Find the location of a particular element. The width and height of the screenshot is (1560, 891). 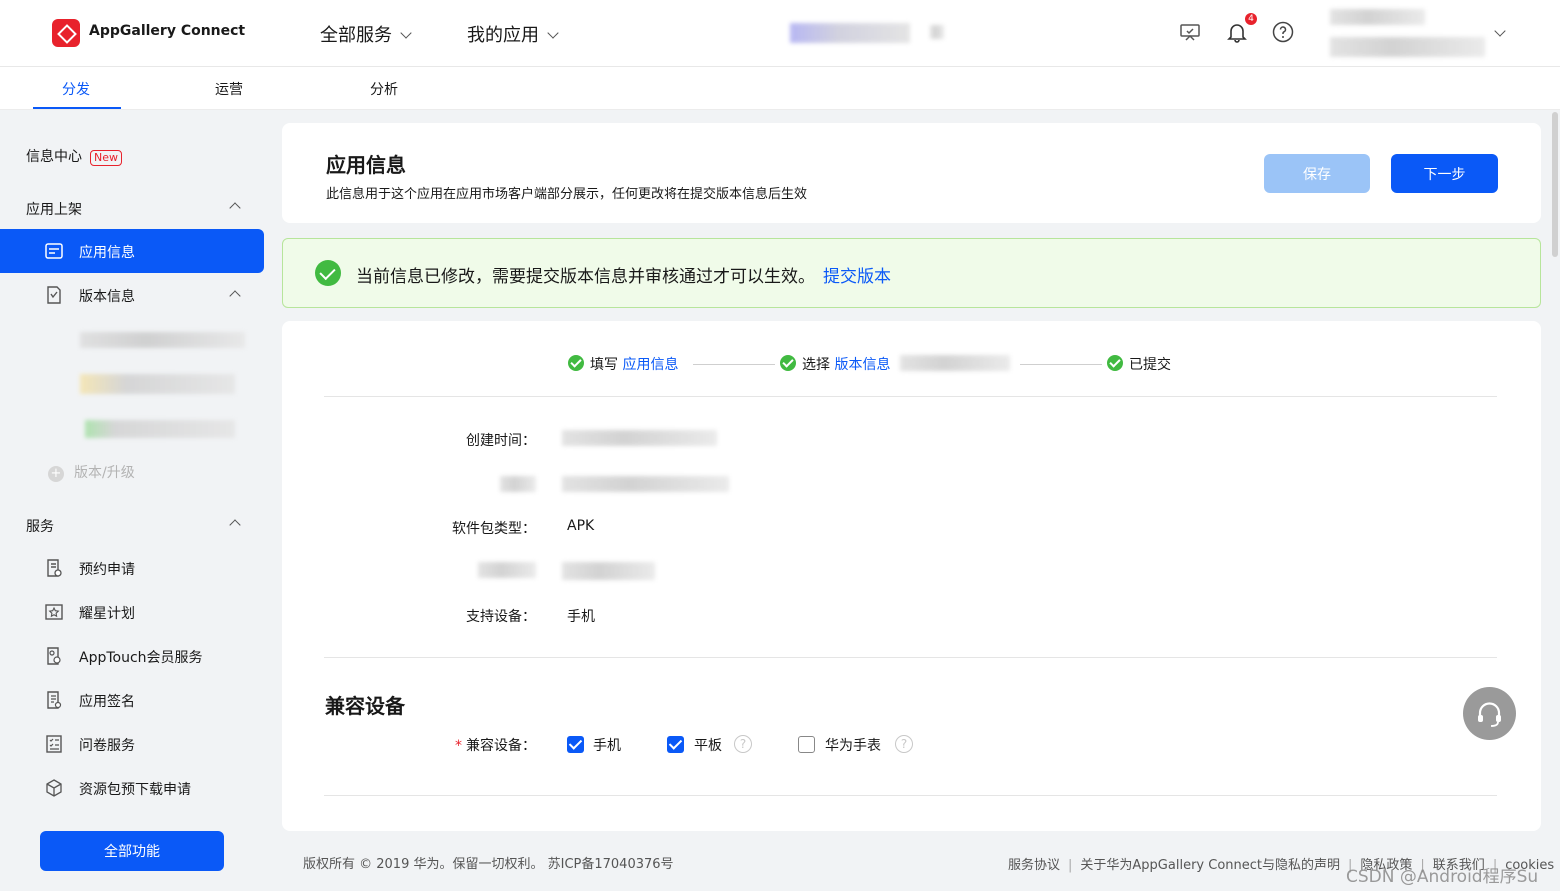

sidebar-item-app-signature: 应用签名 is located at coordinates (132, 700).